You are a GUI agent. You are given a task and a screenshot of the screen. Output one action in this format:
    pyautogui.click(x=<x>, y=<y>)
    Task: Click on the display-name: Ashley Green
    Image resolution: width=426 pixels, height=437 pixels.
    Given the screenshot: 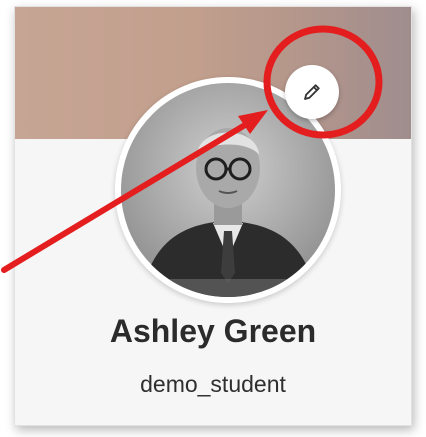 What is the action you would take?
    pyautogui.click(x=213, y=331)
    